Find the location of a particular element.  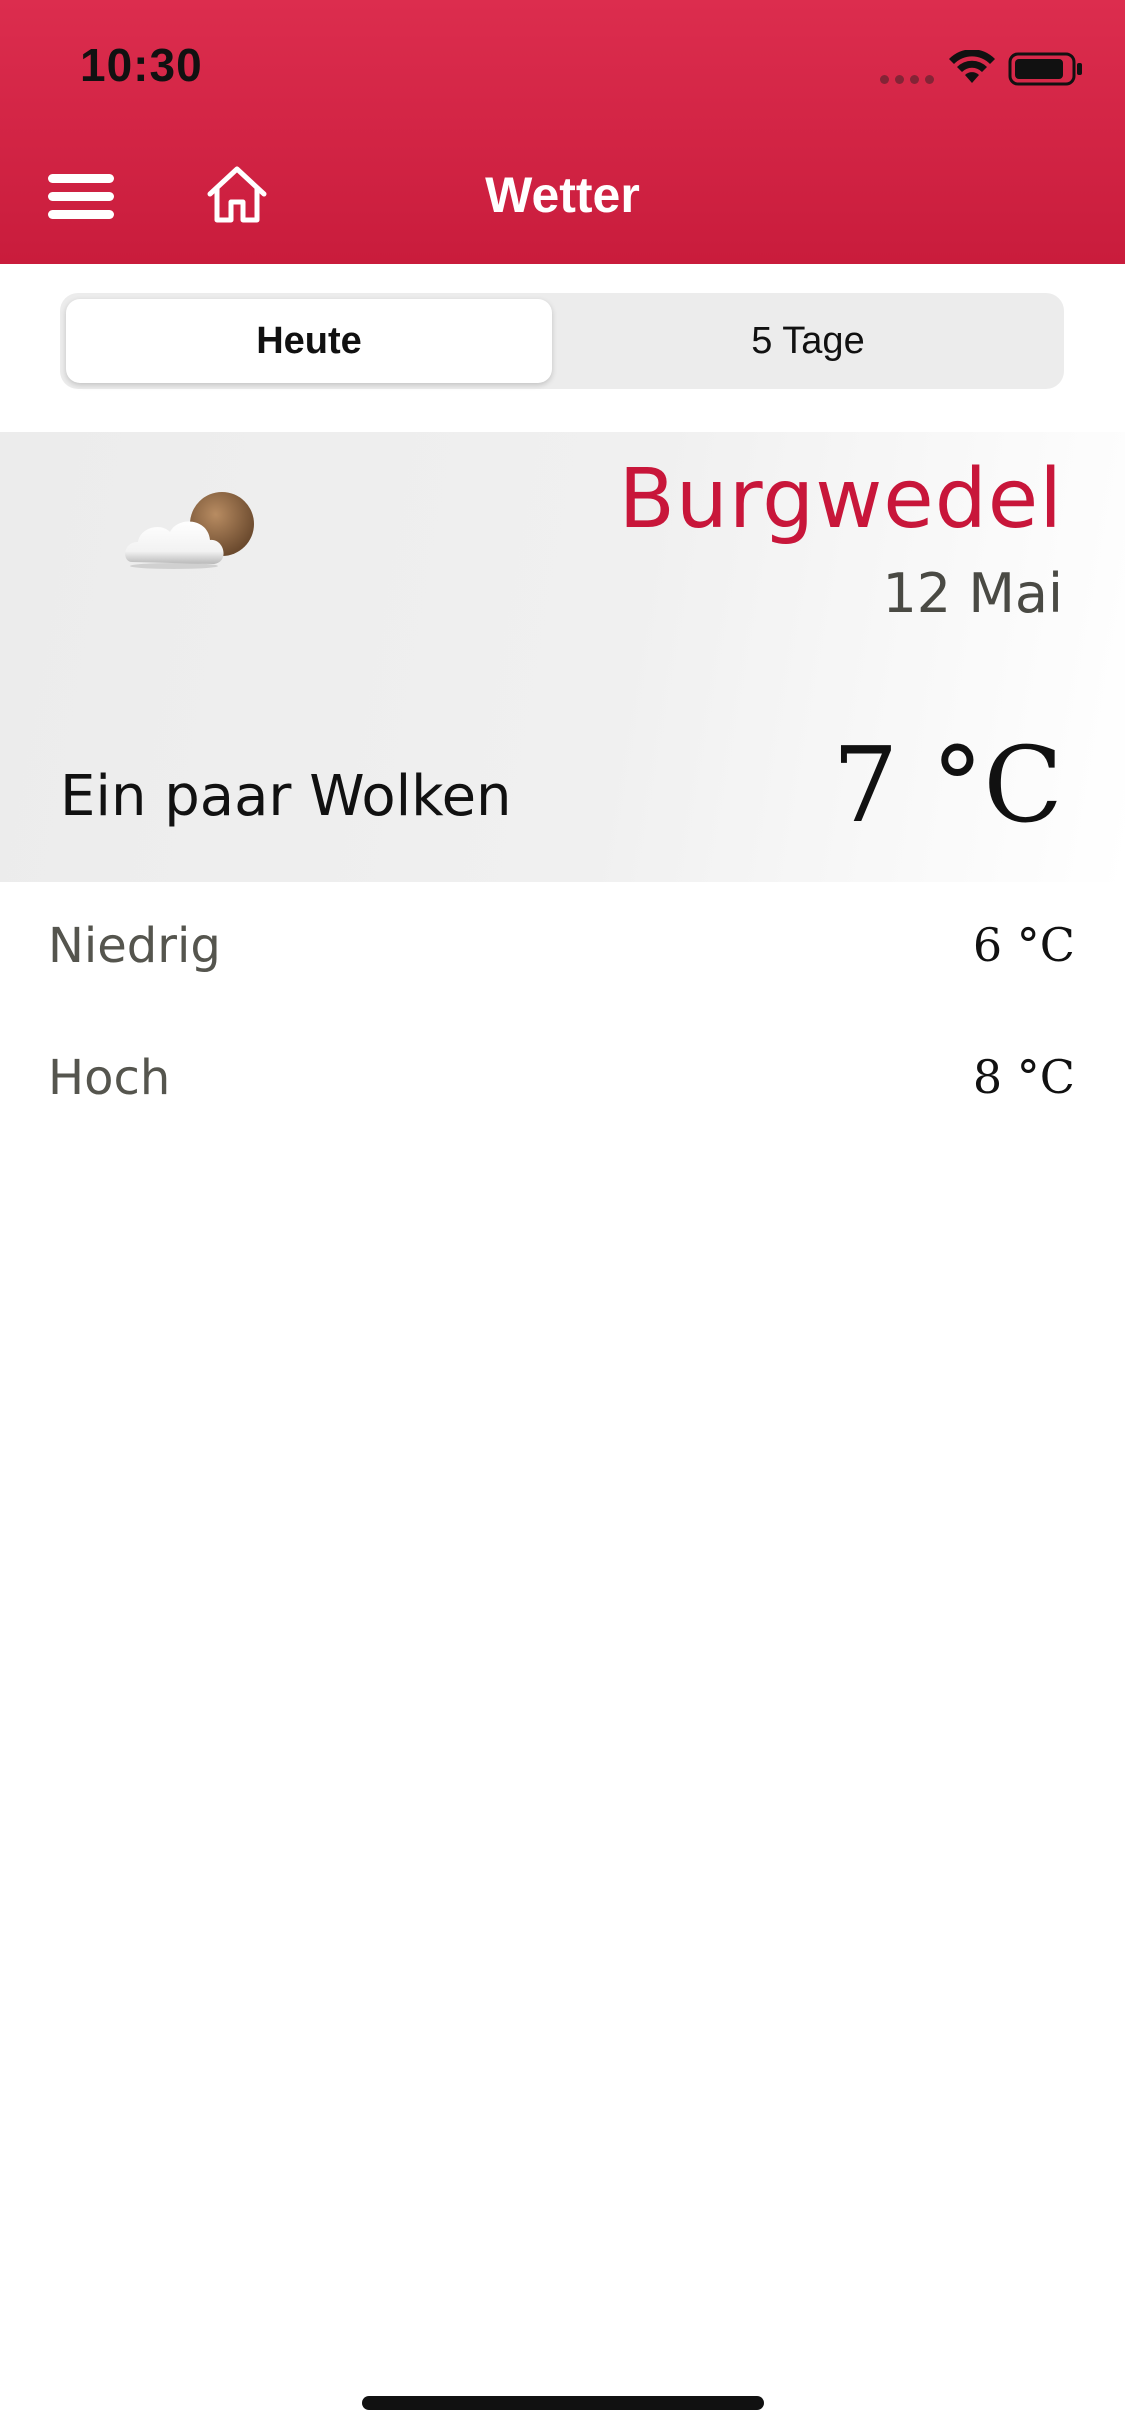

app-header: 10:30 Wetter is located at coordinates (562, 132).